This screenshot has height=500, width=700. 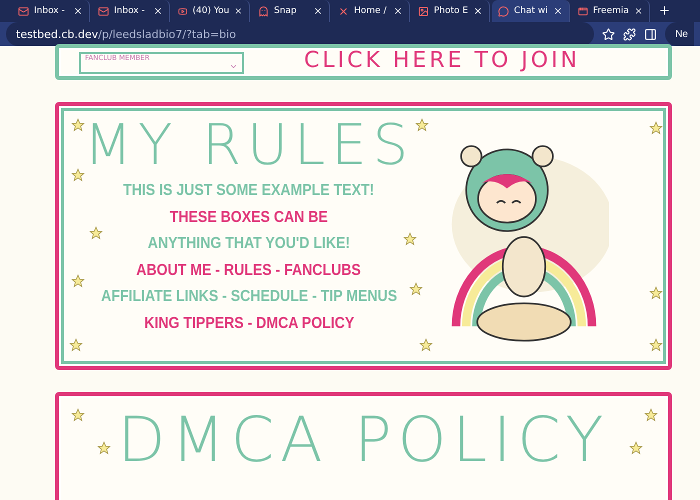 I want to click on join-link: CLICK HERE TO JOIN, so click(x=442, y=61).